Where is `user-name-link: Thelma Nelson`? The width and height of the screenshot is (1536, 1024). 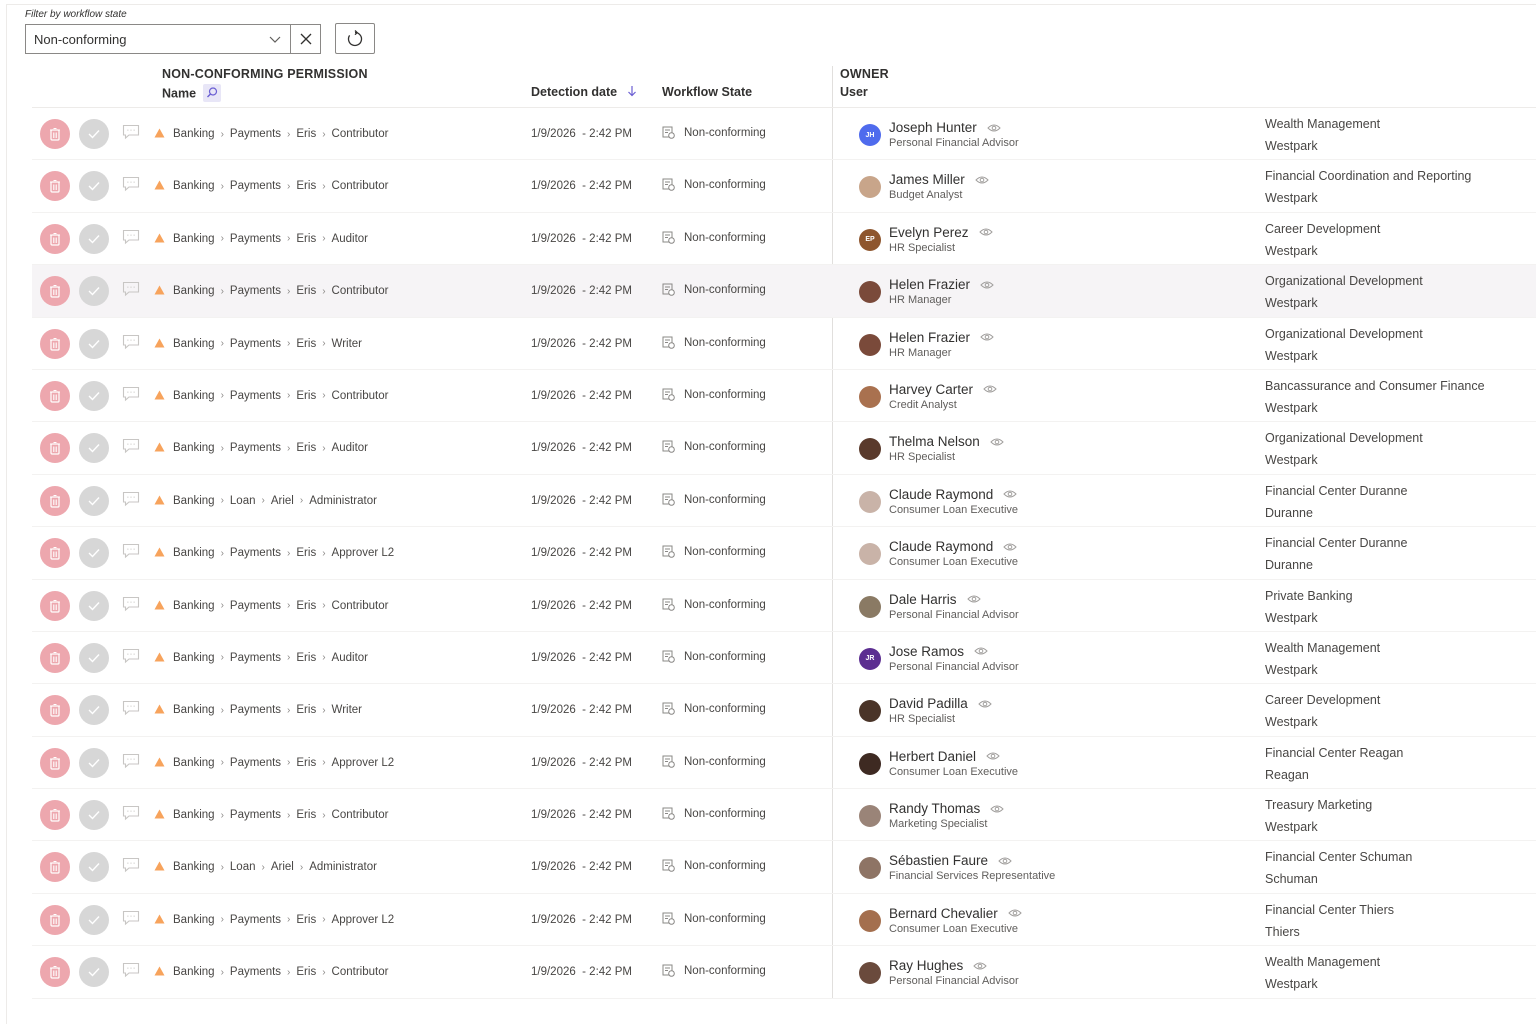 user-name-link: Thelma Nelson is located at coordinates (946, 441).